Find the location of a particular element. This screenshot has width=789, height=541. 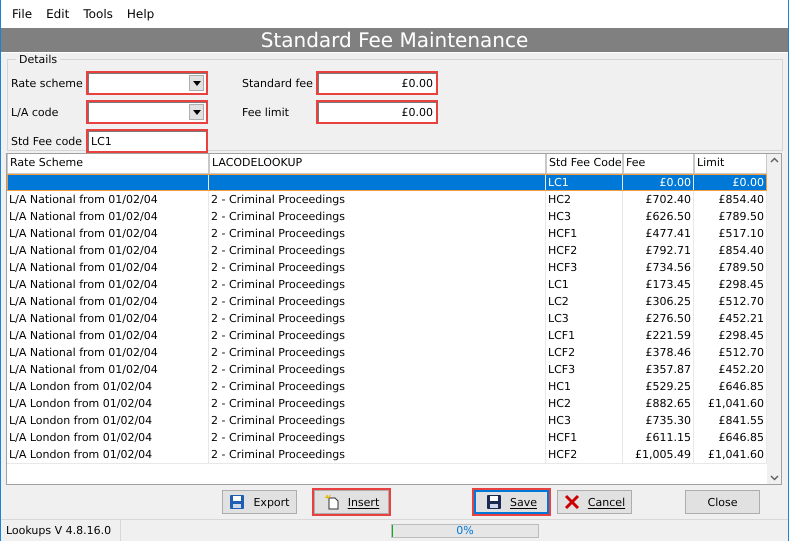

table-row: L/A National from 01/02/04 2 - Criminal Proceedings LC3 £276.50 £452.21 is located at coordinates (387, 318).